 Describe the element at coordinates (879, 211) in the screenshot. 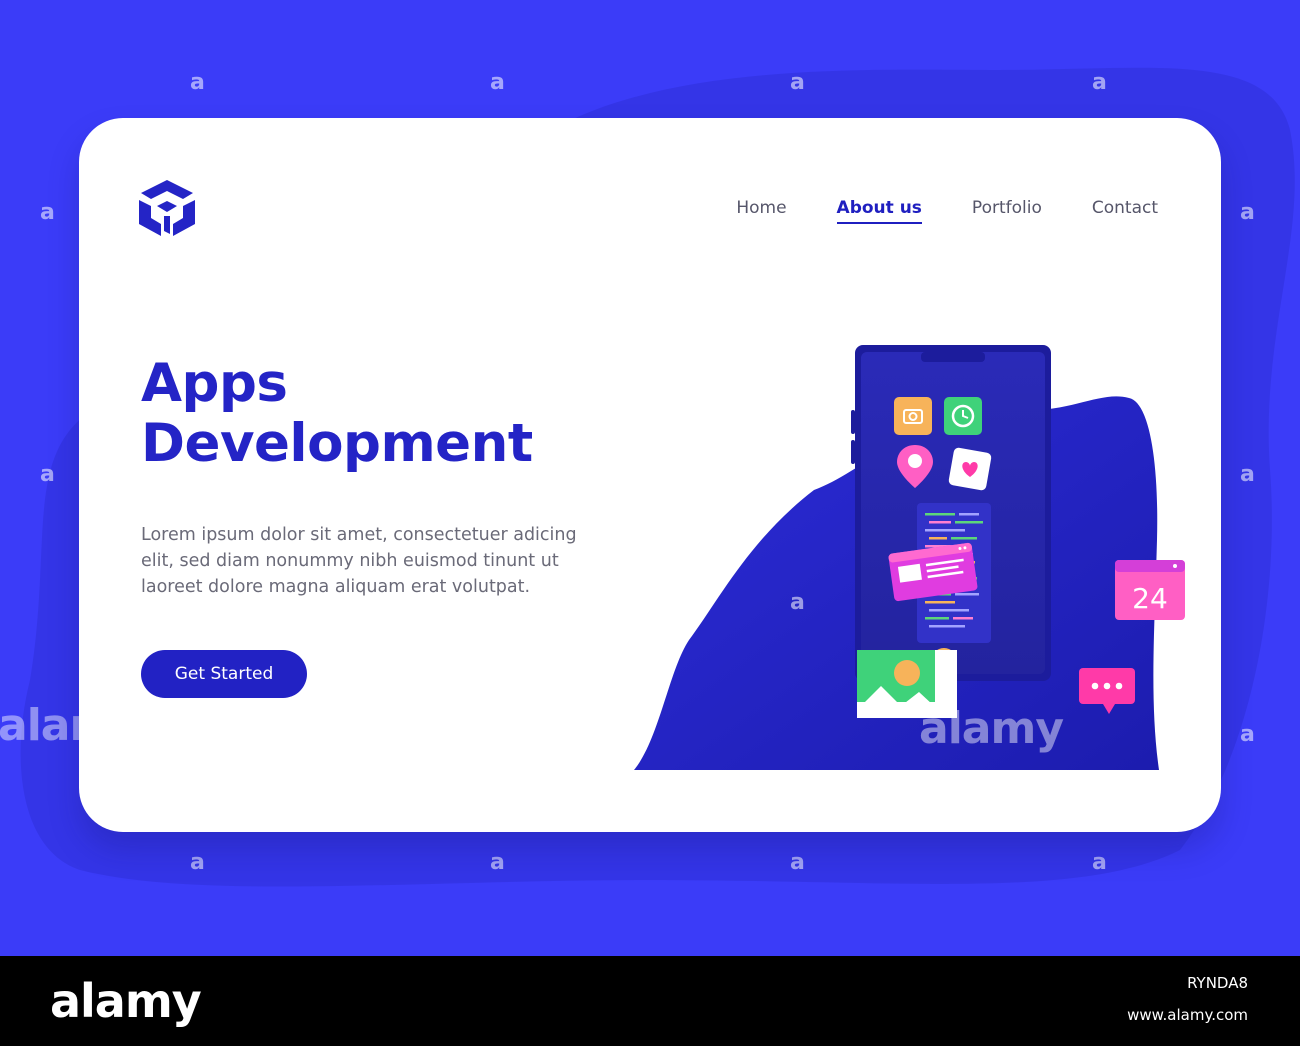

I see `nav-about-us: About us` at that location.